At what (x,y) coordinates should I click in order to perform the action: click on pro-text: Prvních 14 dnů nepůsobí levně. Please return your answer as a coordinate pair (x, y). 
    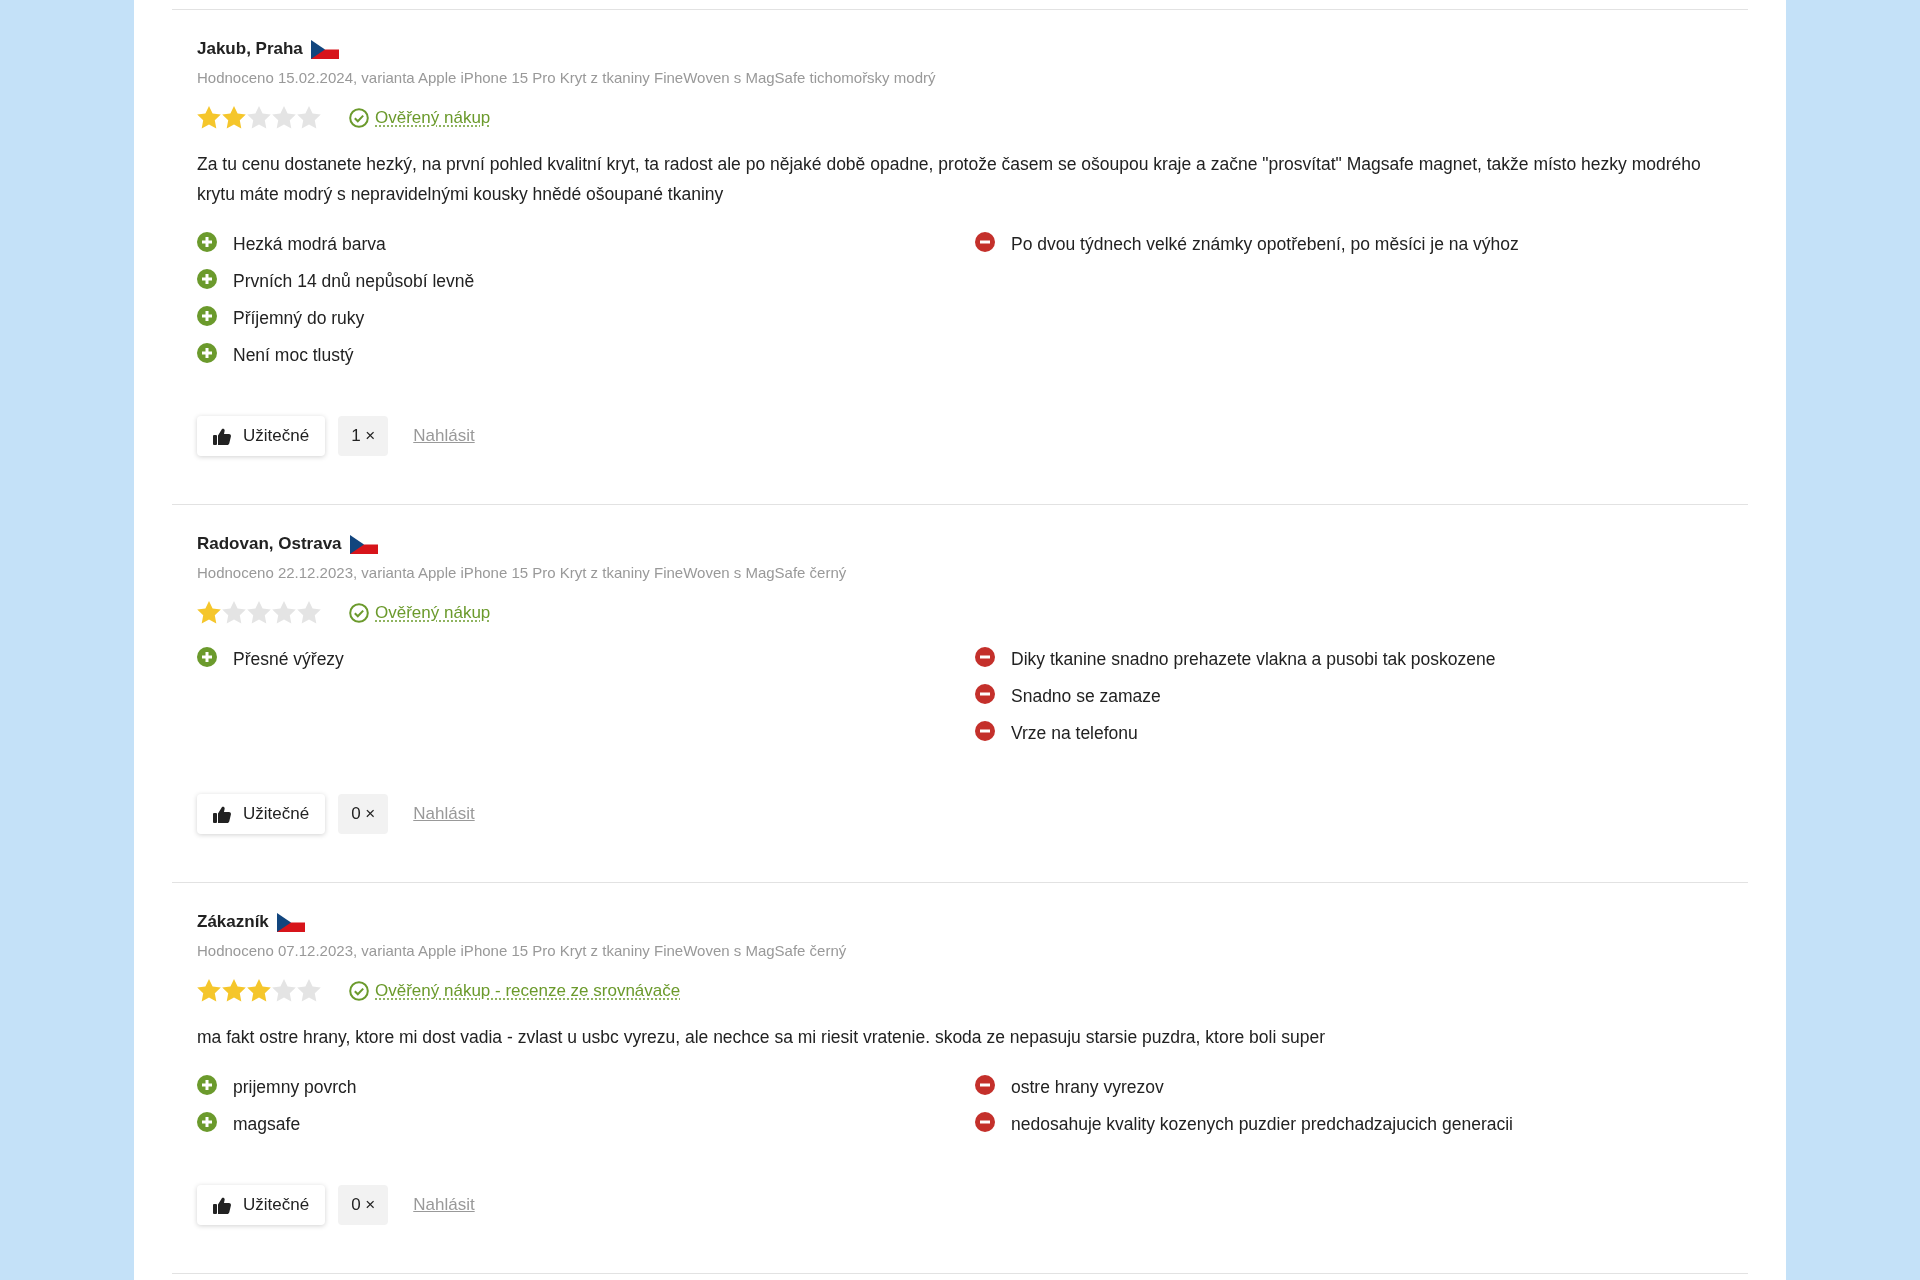
    Looking at the image, I should click on (354, 281).